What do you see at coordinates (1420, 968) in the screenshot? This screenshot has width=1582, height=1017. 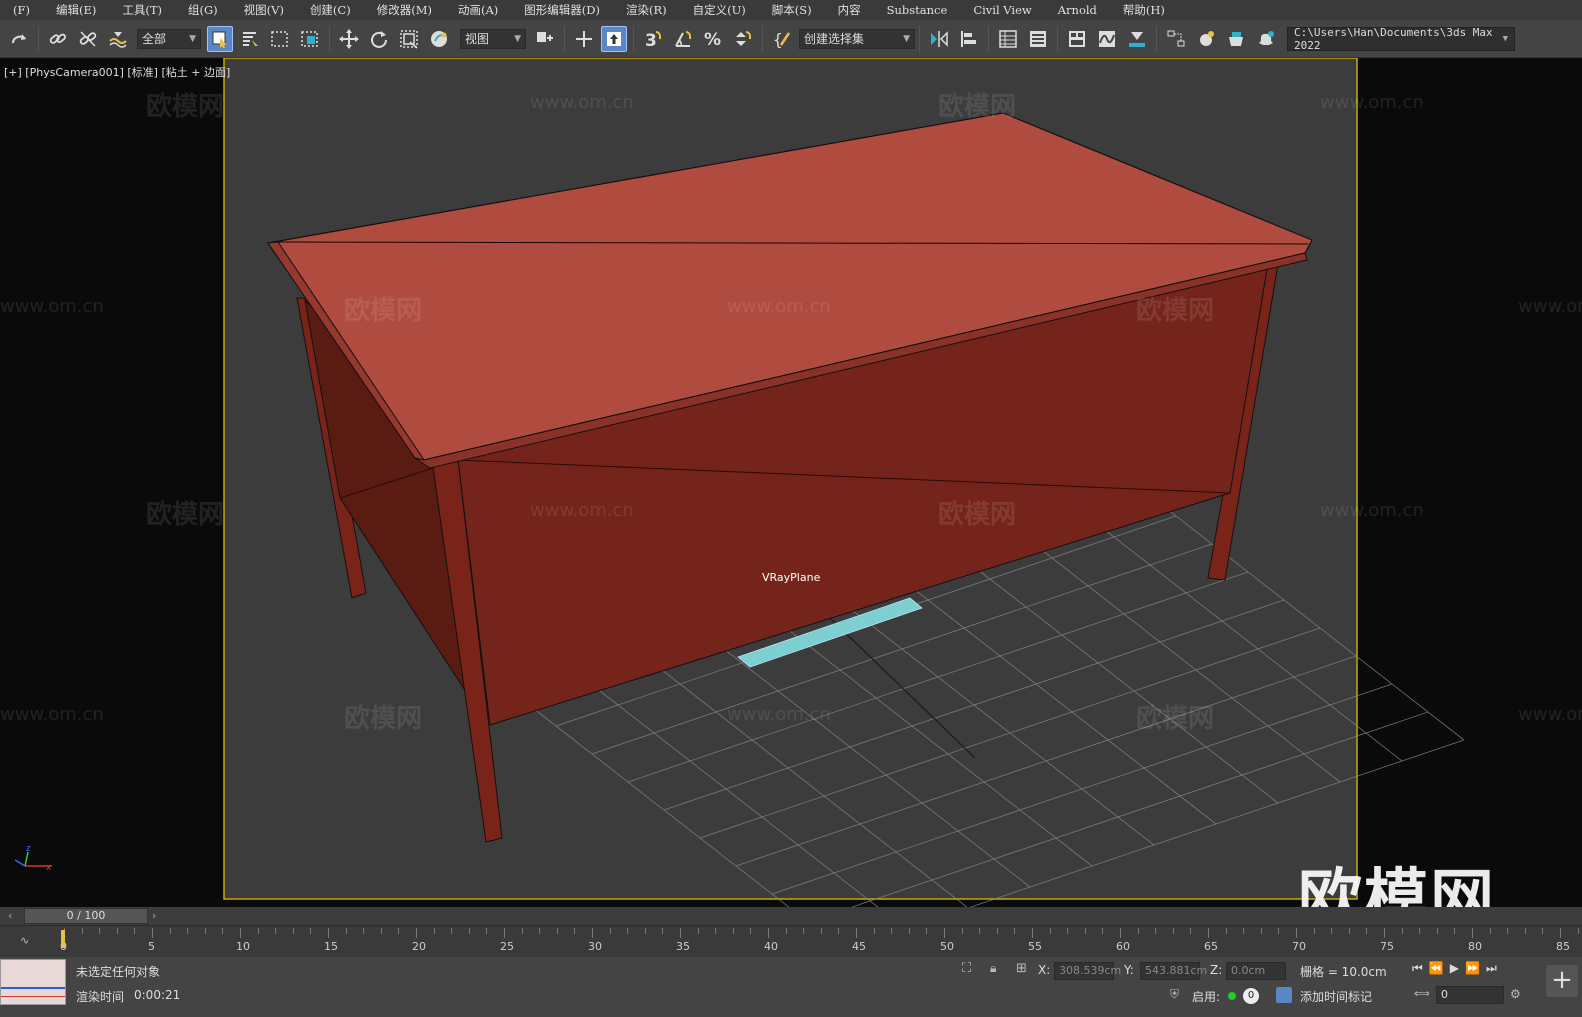 I see `goto-start-icon: ⏮` at bounding box center [1420, 968].